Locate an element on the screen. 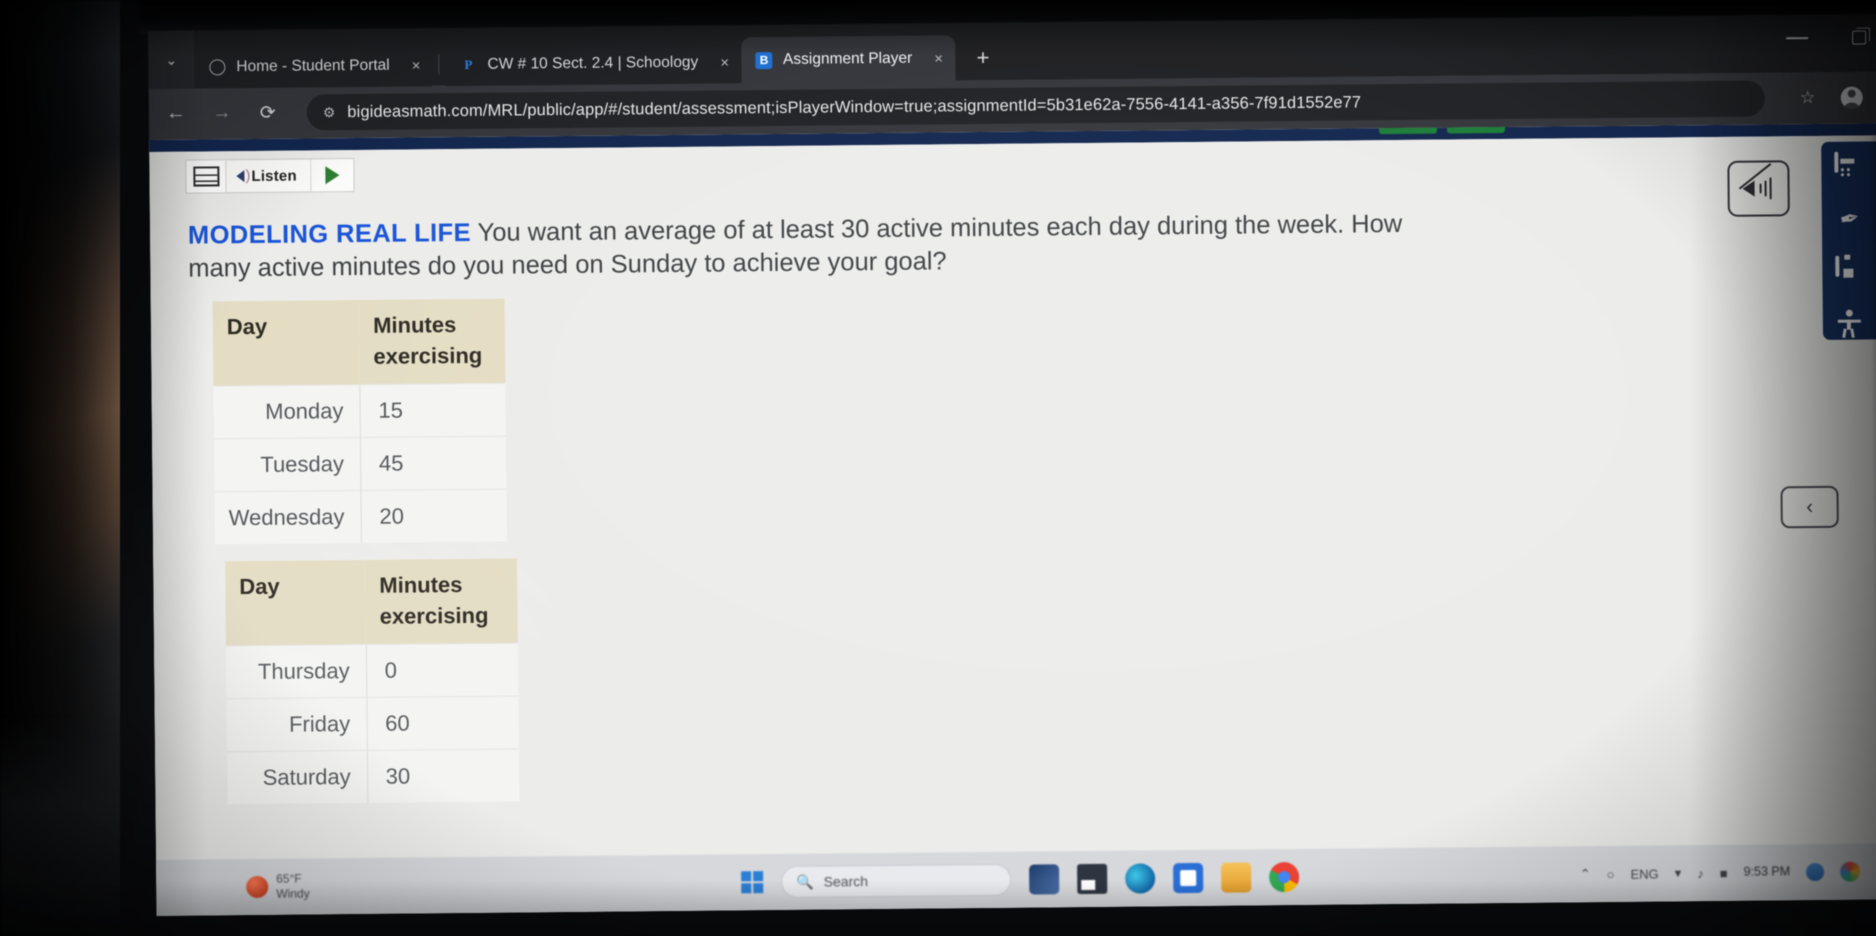  bigideas-icon: B is located at coordinates (764, 60).